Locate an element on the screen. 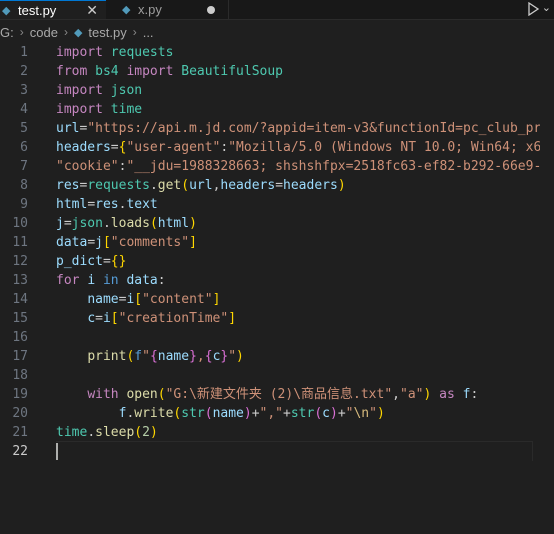 The width and height of the screenshot is (554, 534). code-line: f.write(str(name)+","+str(c)+"\n") is located at coordinates (305, 413).